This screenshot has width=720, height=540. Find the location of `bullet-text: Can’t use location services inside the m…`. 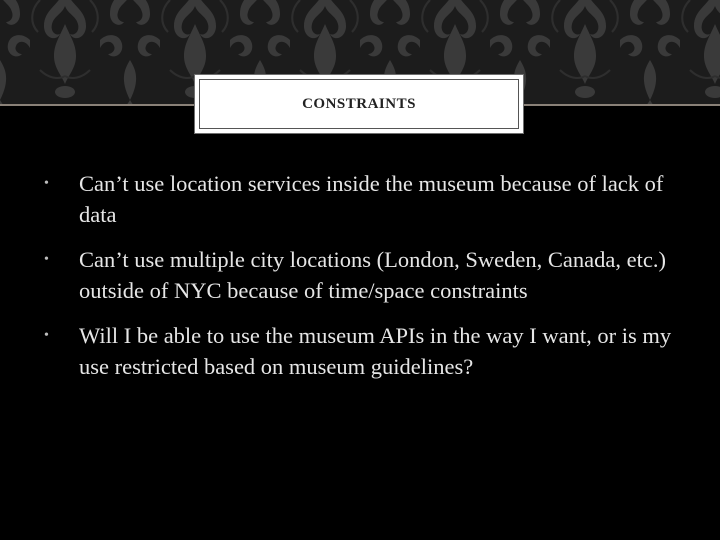

bullet-text: Can’t use location services inside the m… is located at coordinates (371, 199).